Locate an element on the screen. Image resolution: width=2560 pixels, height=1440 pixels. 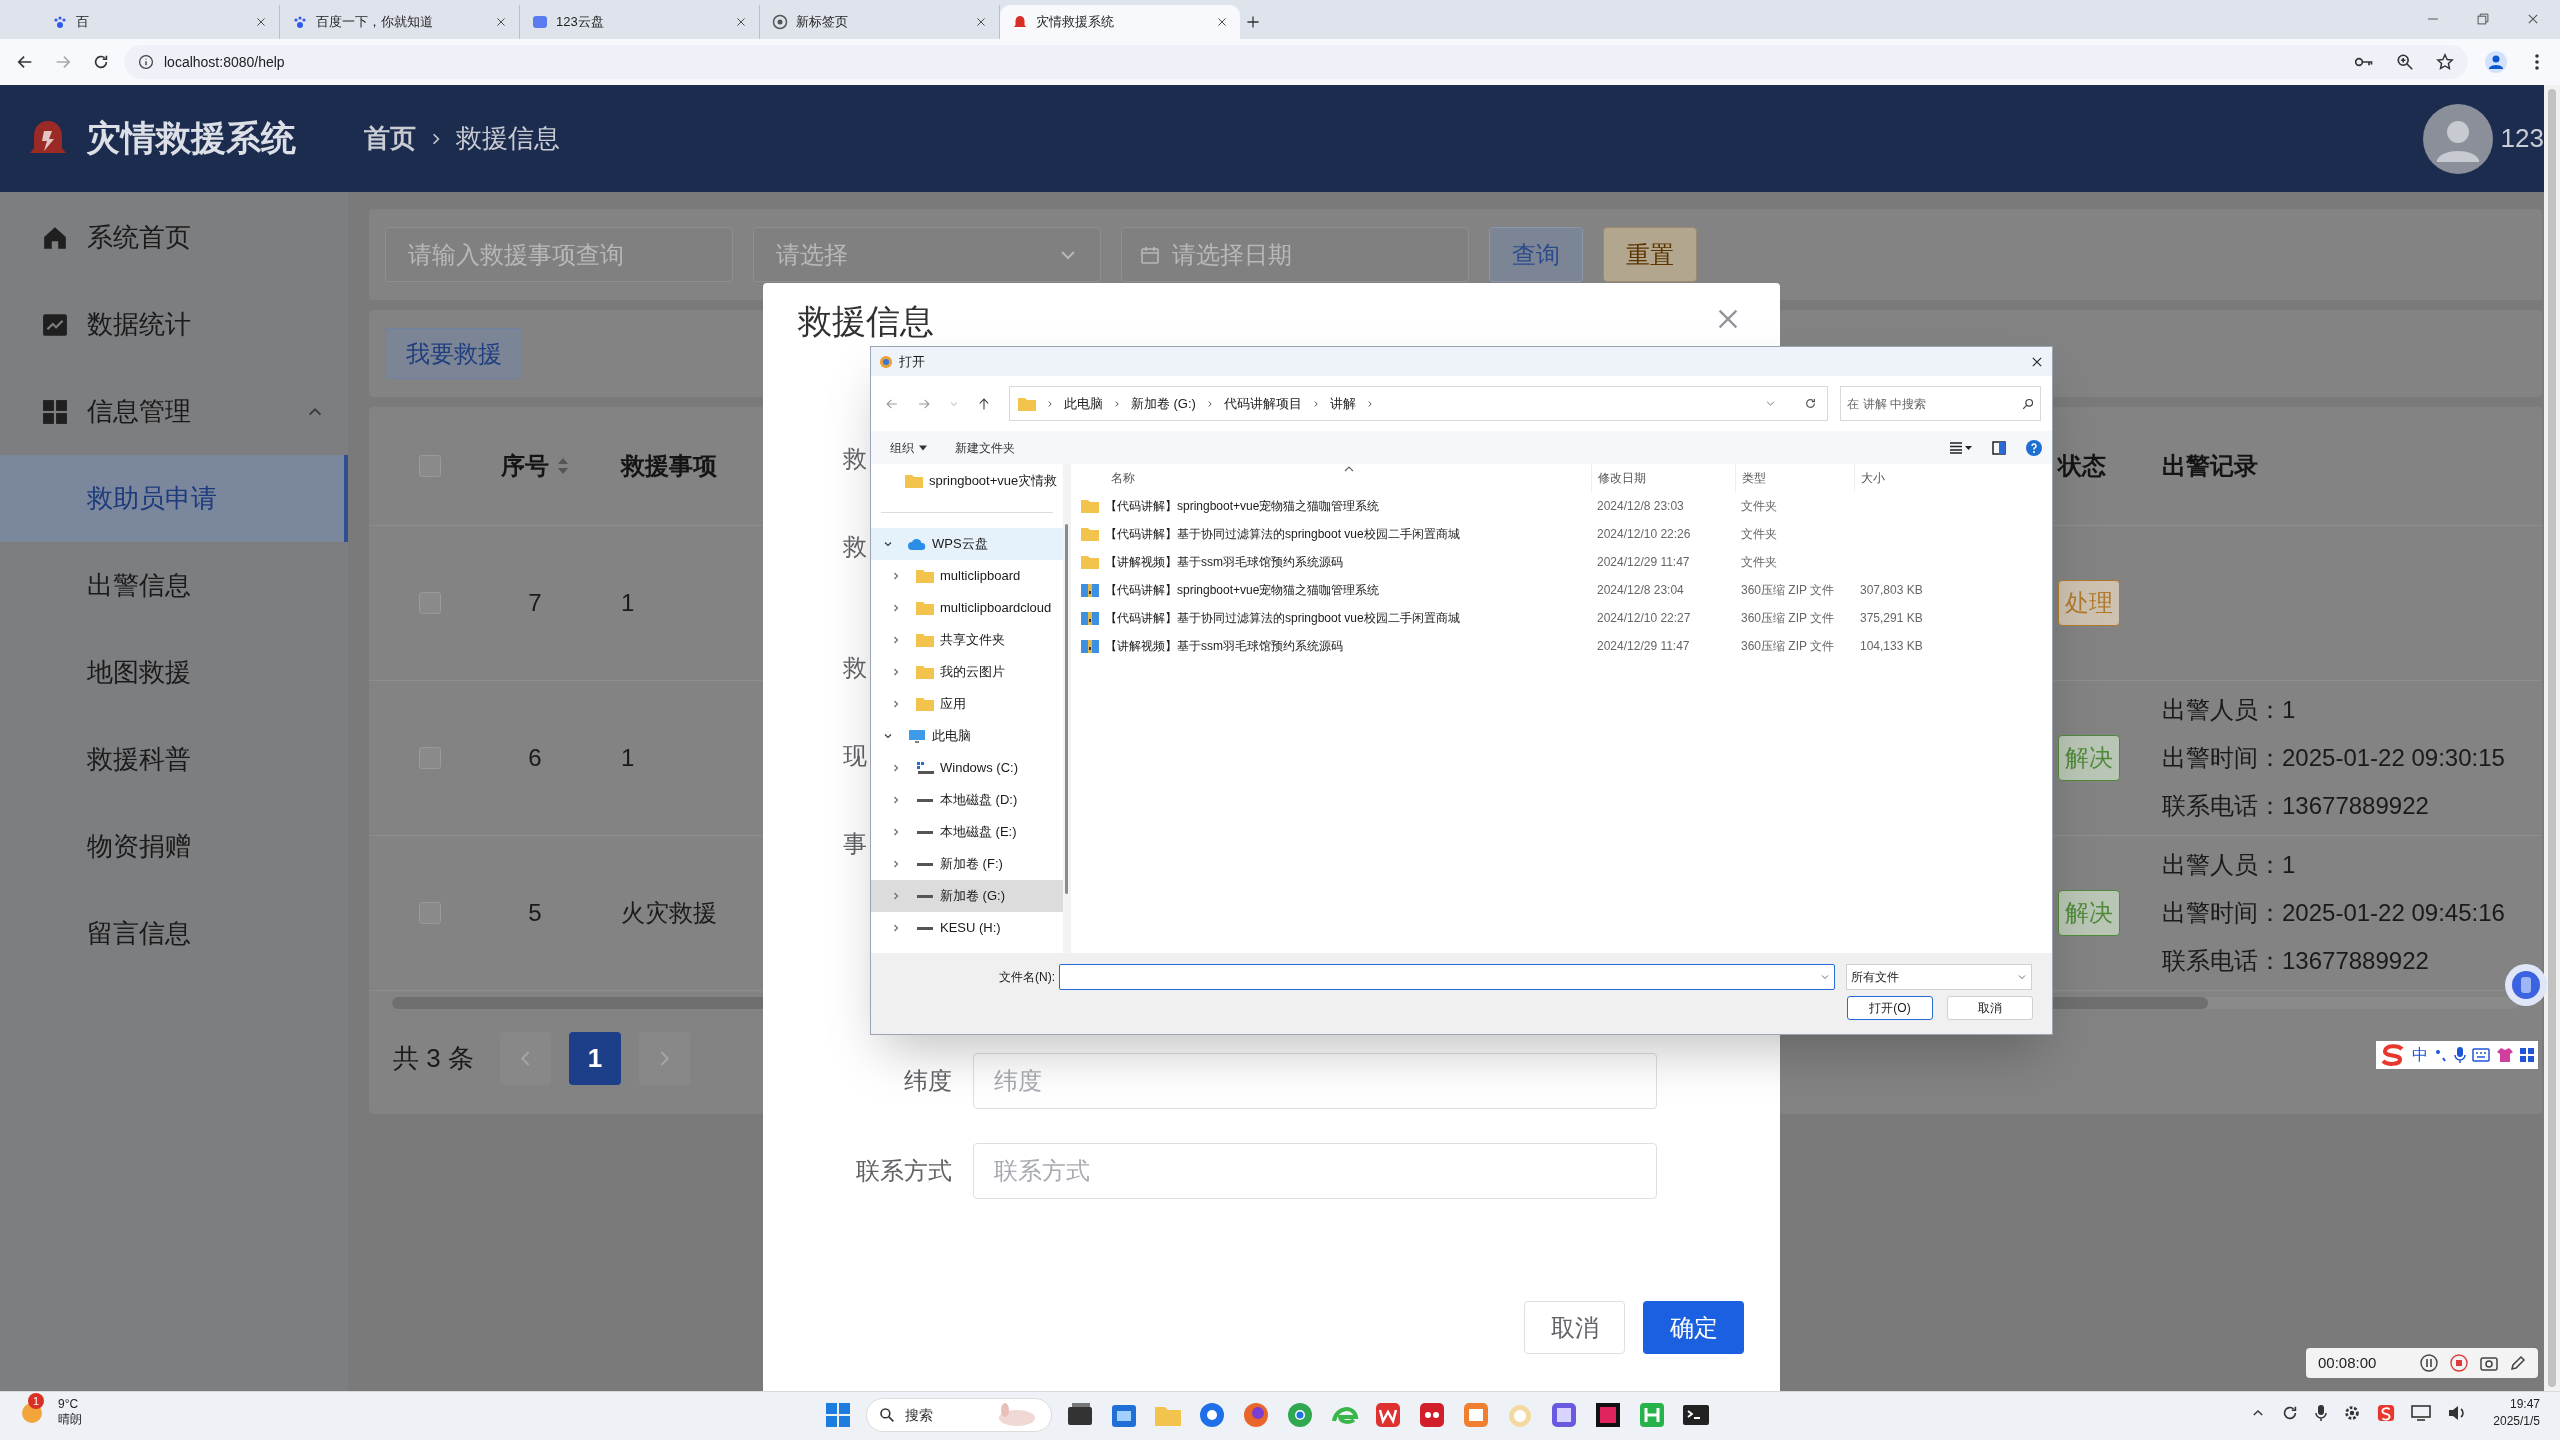
file-row: 【代码讲解】springboot+vue宠物猫之猫咖管理系统 2024/12/8 23:04 360压缩 ZIP 文件 307,803 KB is located at coordinates (1561, 590).